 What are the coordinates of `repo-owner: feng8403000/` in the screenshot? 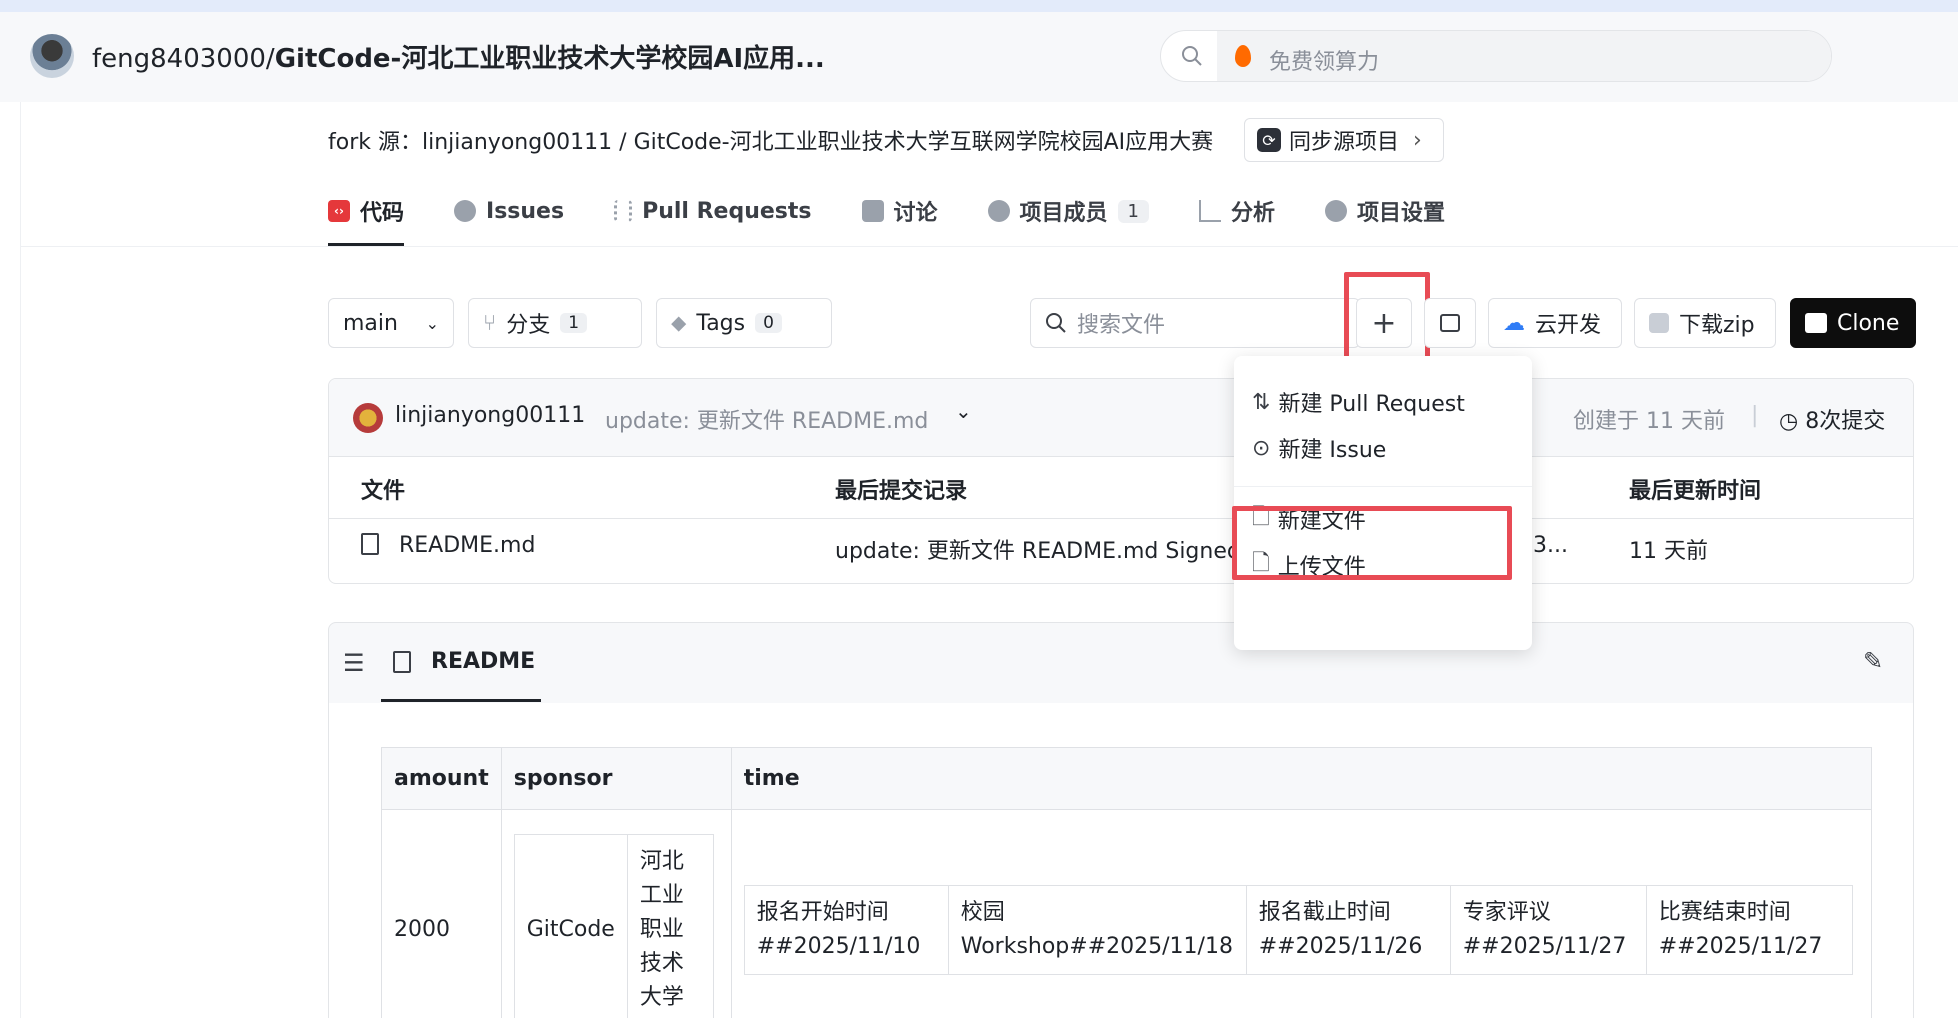 It's located at (183, 59).